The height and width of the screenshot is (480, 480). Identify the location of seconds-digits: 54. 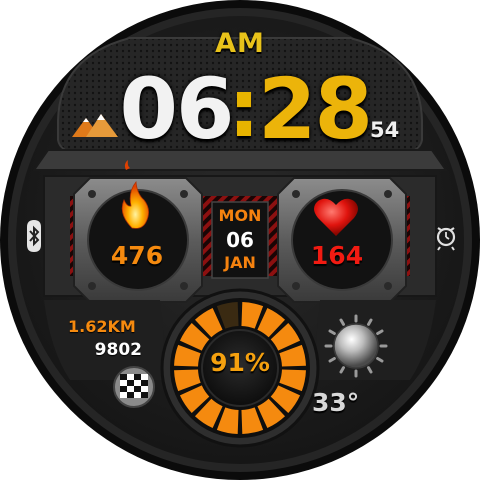
(385, 130).